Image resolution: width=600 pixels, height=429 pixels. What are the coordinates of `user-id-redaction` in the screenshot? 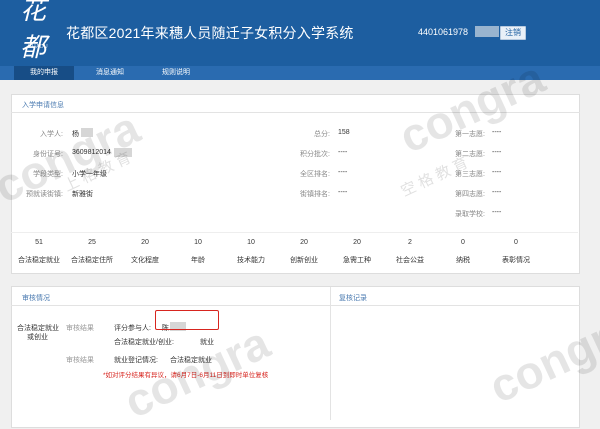 It's located at (487, 31).